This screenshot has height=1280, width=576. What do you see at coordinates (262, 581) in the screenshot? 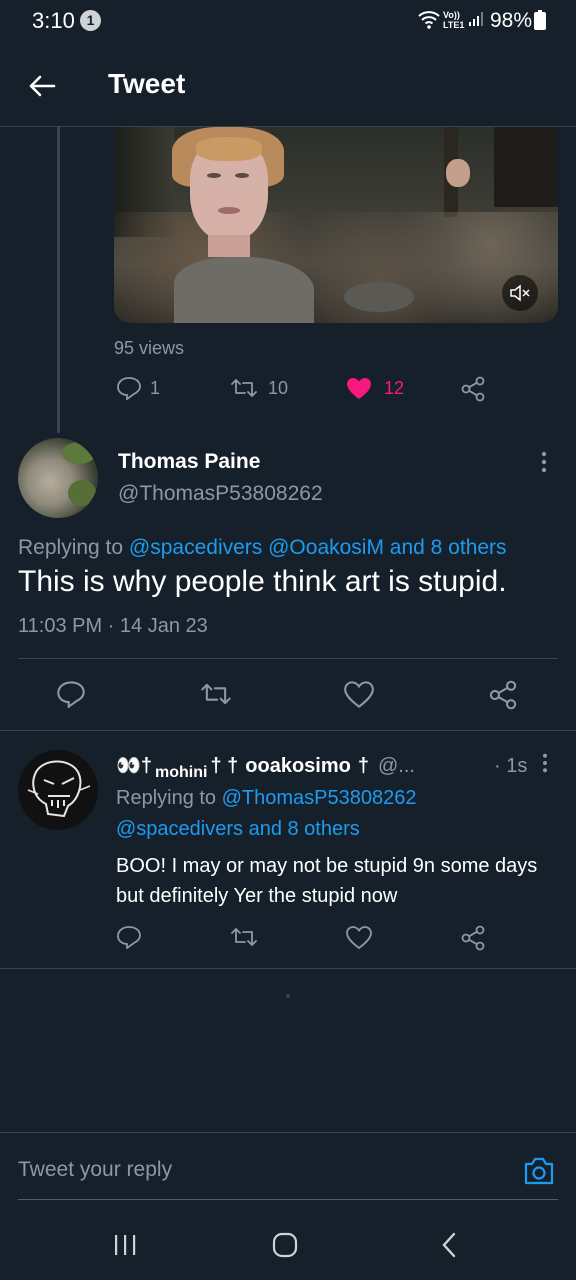
I see `tweet-text: This is why people think art is stupid.` at bounding box center [262, 581].